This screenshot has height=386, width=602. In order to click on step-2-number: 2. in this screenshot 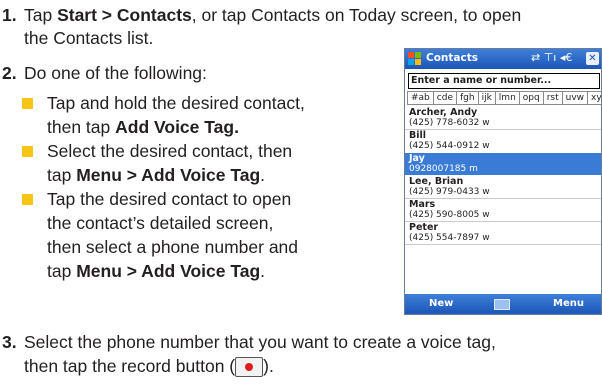, I will do `click(9, 73)`.